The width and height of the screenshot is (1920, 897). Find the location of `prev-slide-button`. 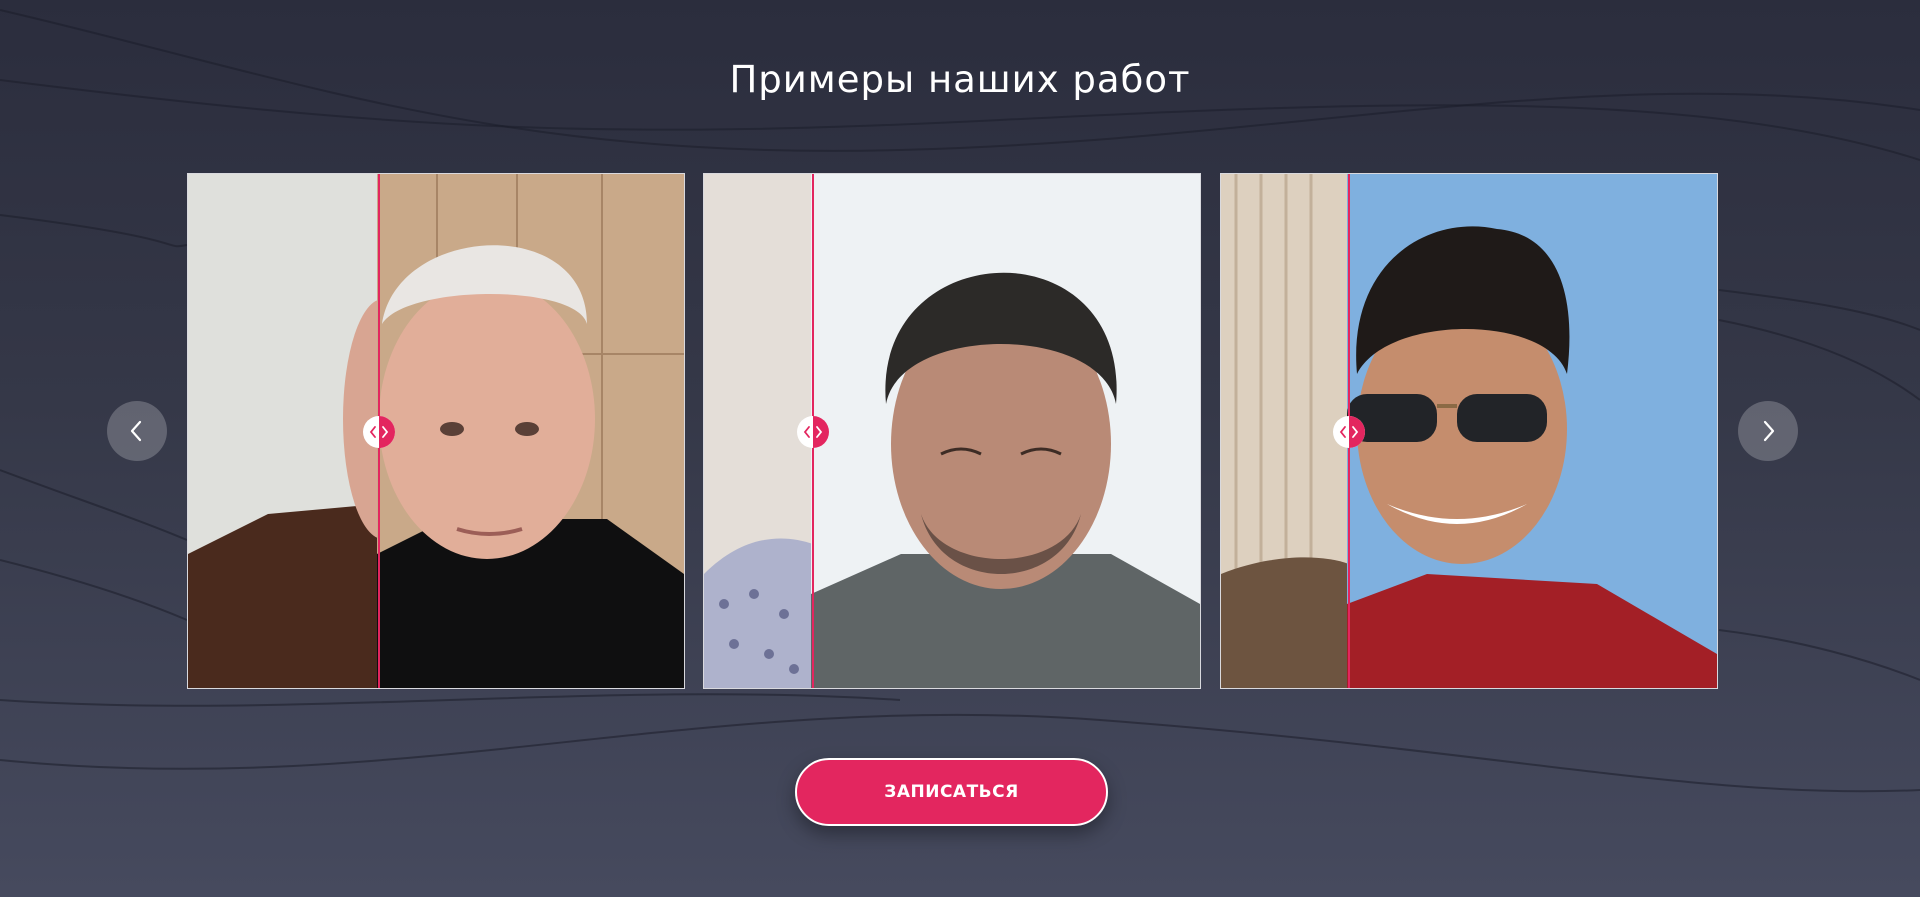

prev-slide-button is located at coordinates (137, 431).